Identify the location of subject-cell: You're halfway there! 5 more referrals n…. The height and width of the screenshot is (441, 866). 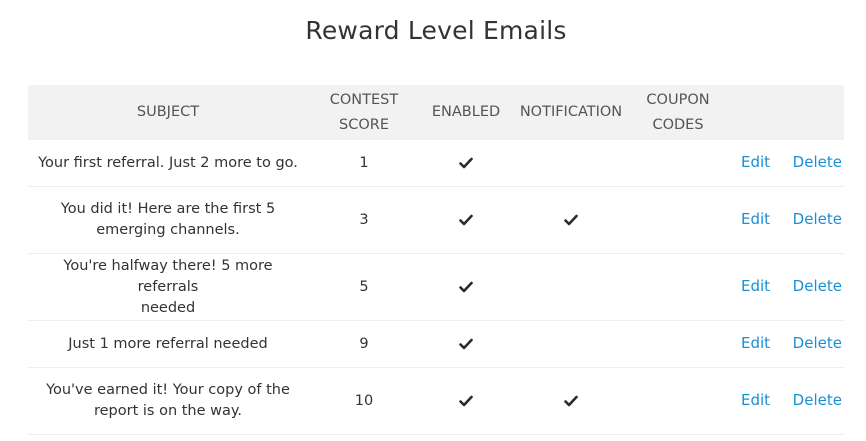
(168, 287).